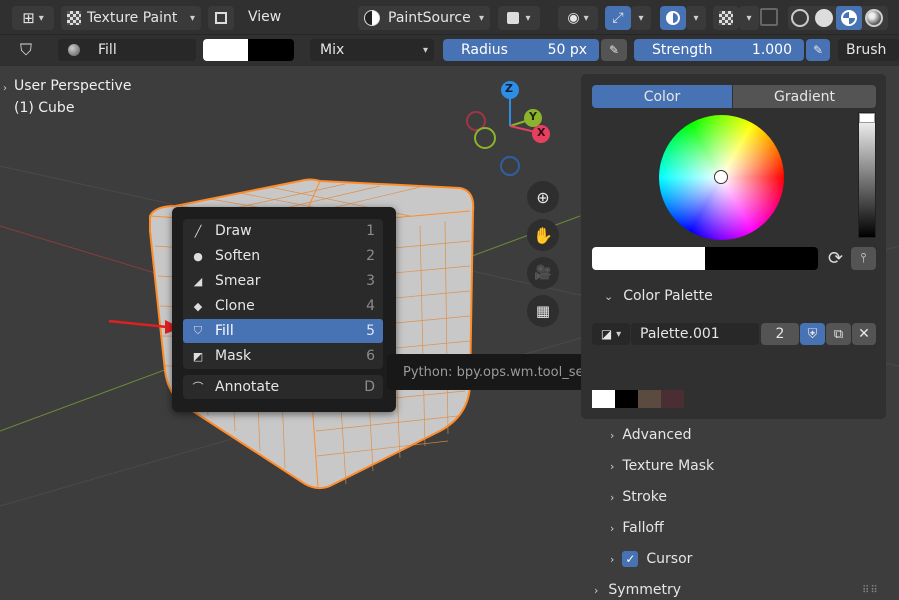  Describe the element at coordinates (870, 590) in the screenshot. I see `drag-handle-icon: ⠿⠿` at that location.